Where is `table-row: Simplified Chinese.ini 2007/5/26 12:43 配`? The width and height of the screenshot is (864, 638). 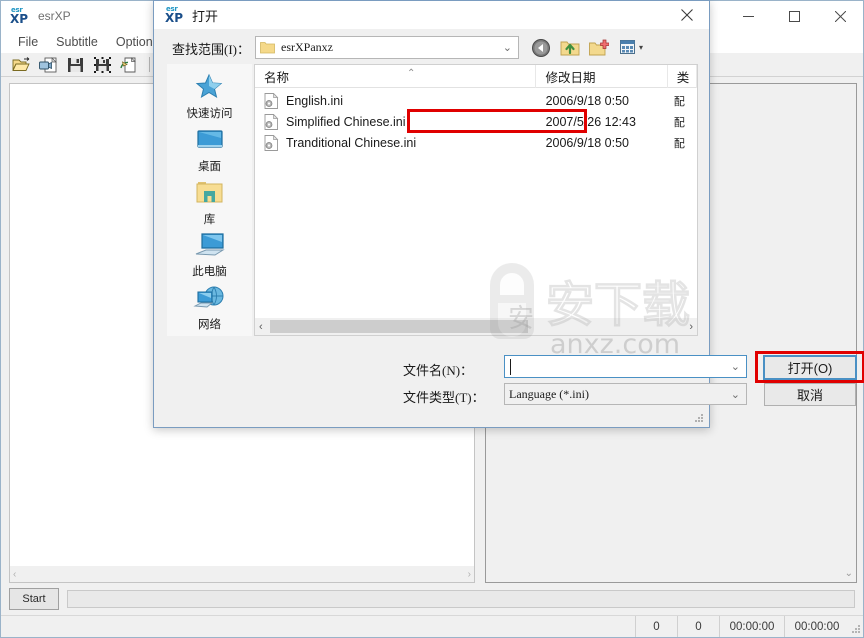 table-row: Simplified Chinese.ini 2007/5/26 12:43 配 is located at coordinates (476, 121).